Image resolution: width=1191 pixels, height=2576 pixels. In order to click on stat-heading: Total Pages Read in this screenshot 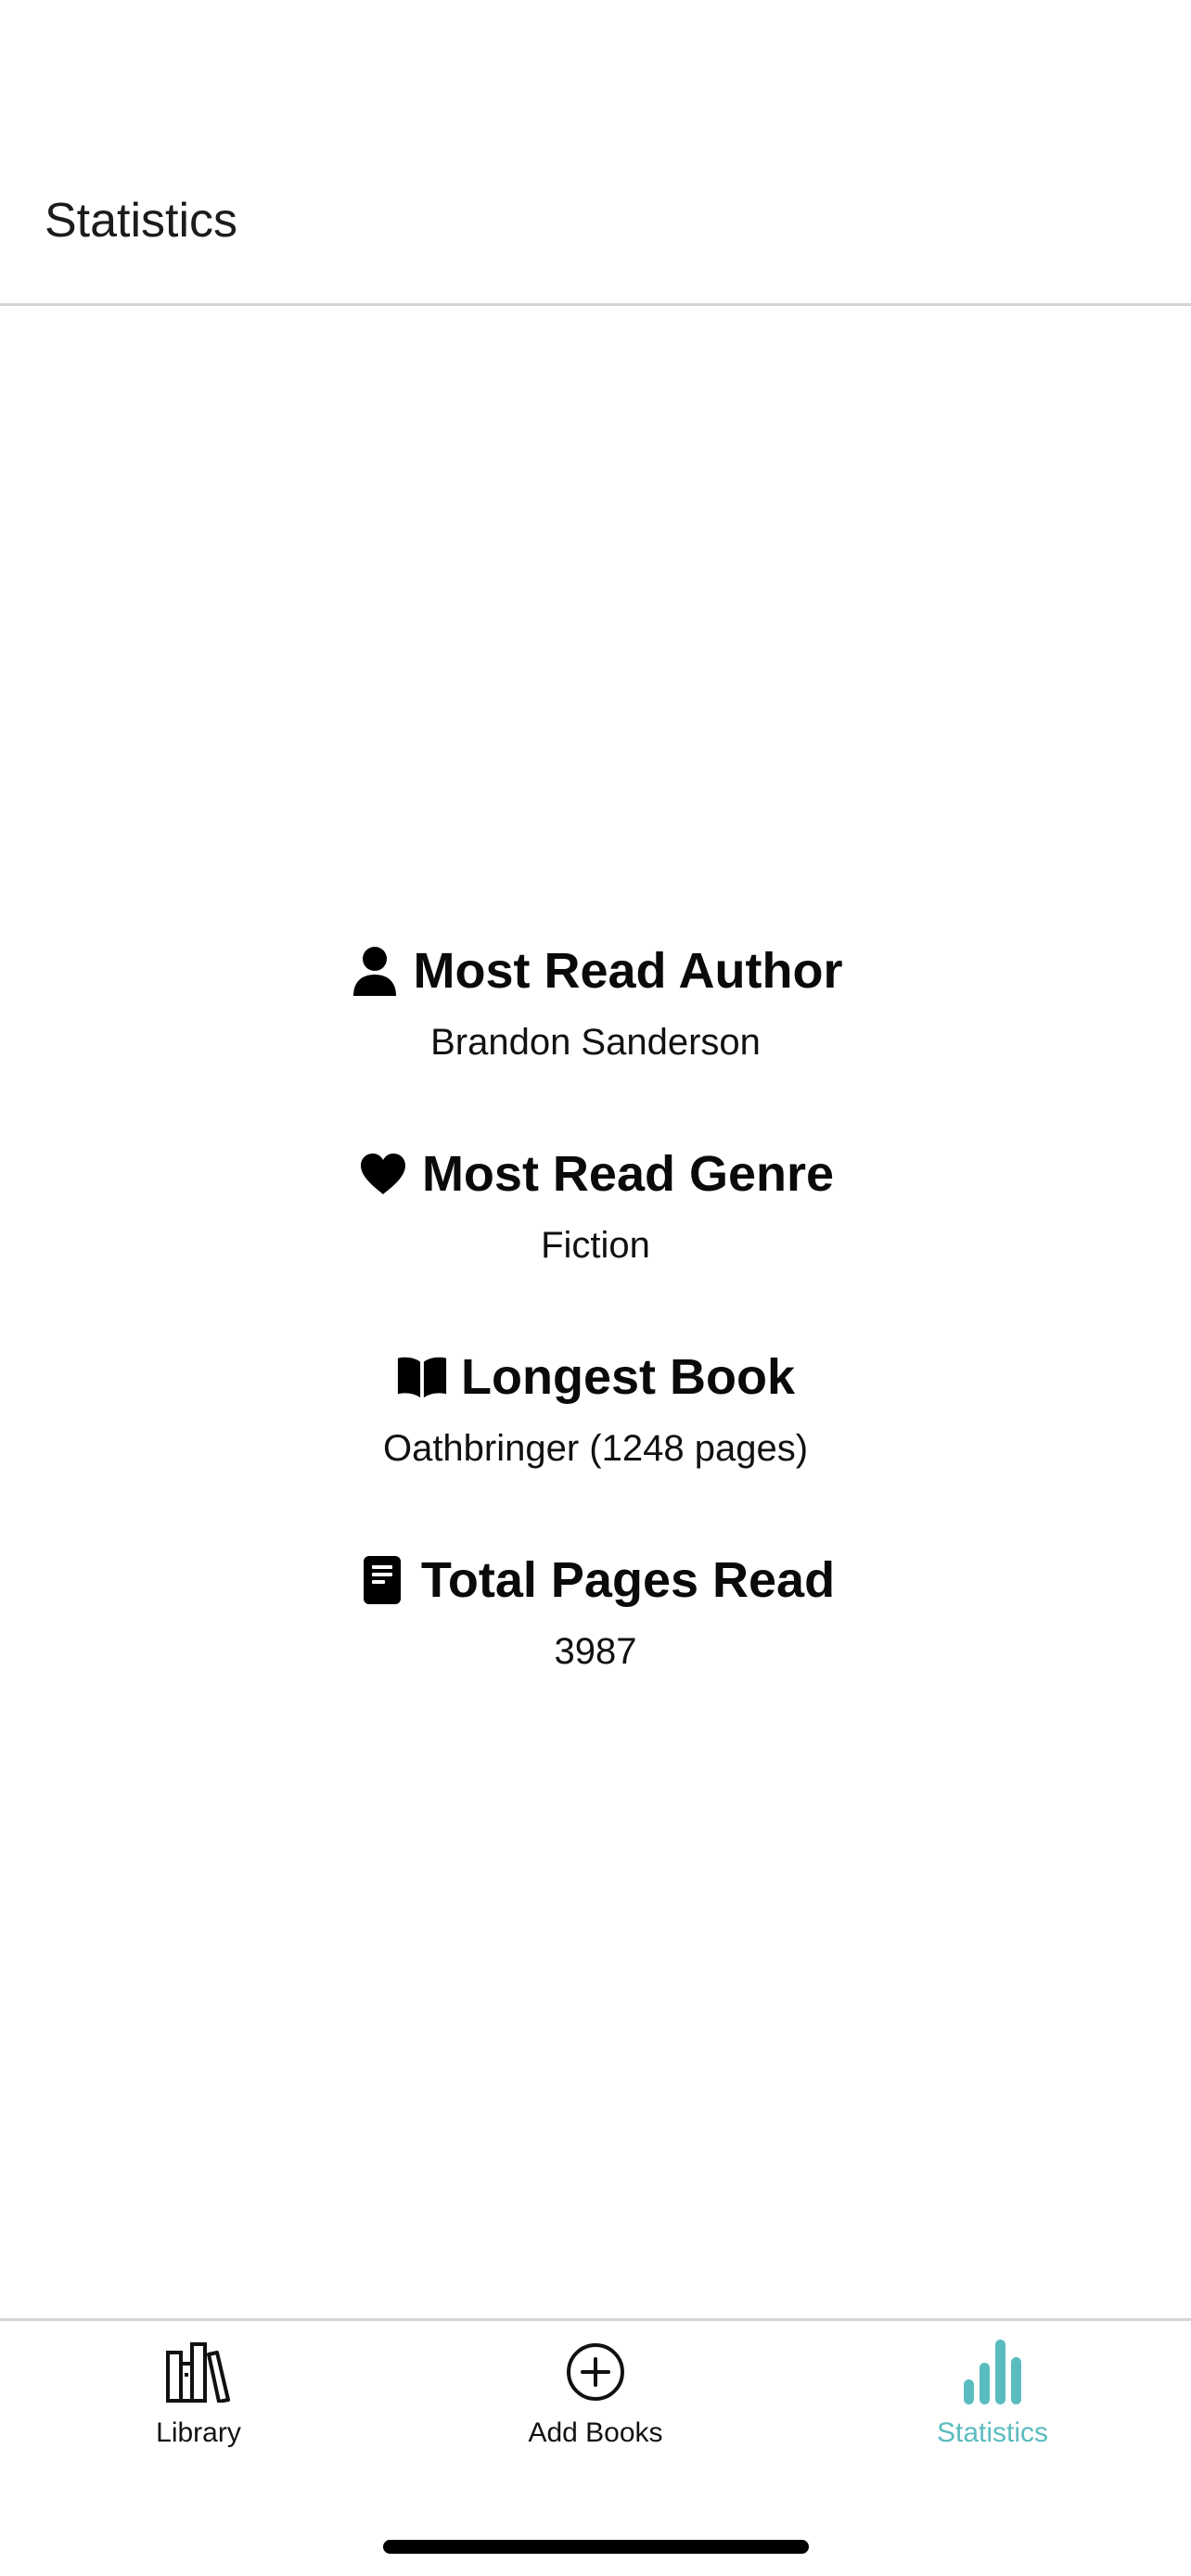, I will do `click(595, 1580)`.